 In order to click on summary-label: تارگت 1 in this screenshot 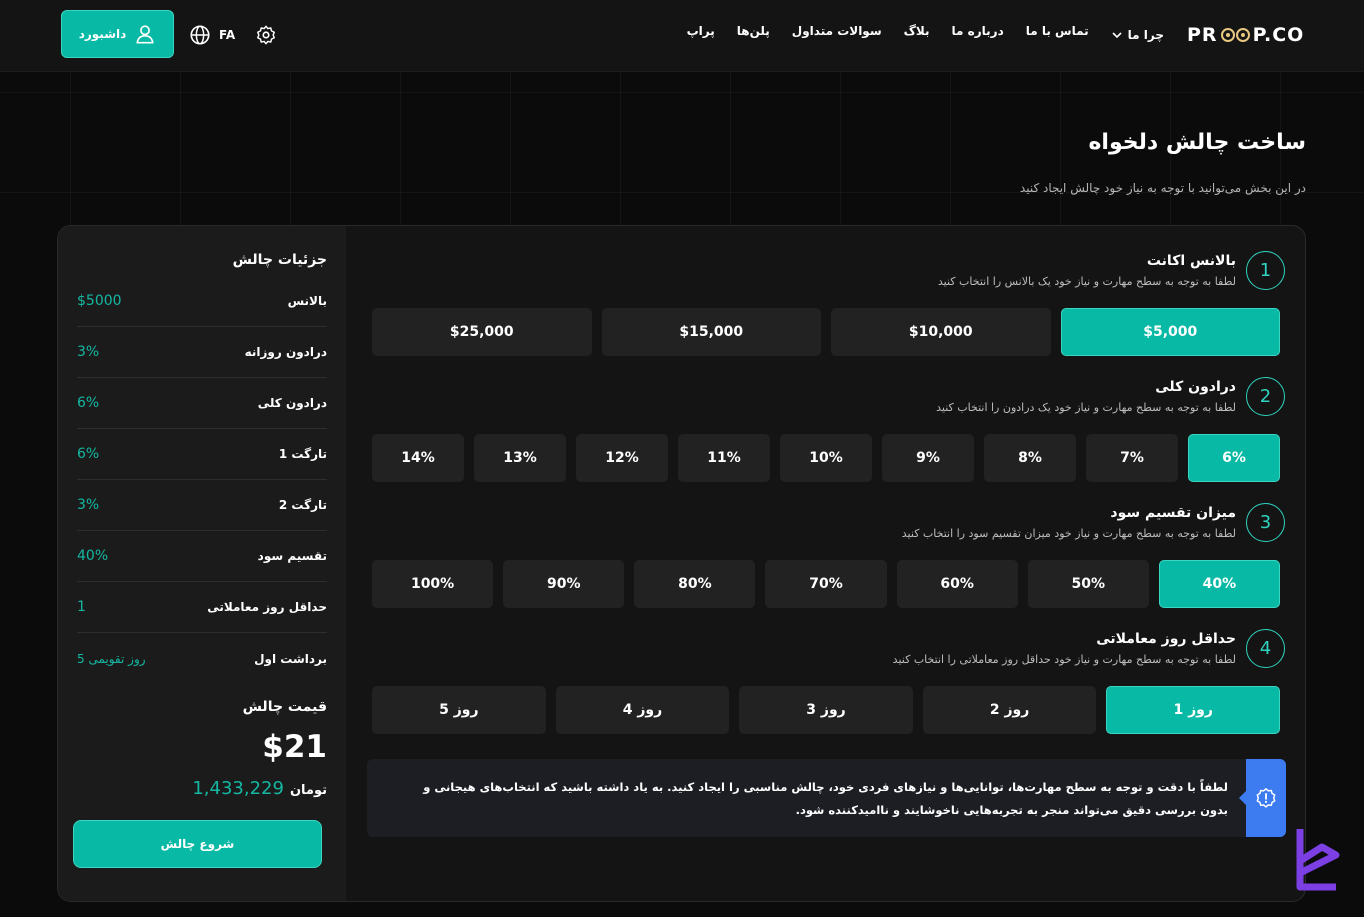, I will do `click(302, 454)`.